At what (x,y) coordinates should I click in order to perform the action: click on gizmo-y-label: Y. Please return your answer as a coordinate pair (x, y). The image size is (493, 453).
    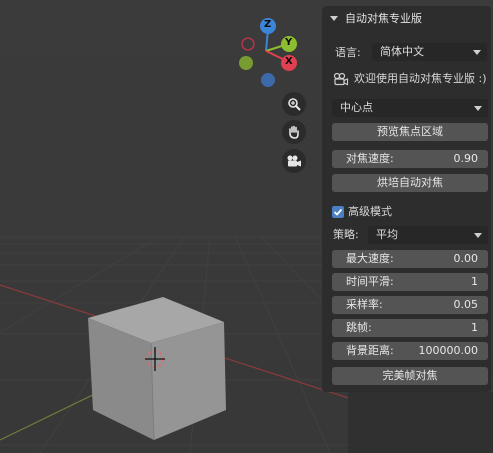
    Looking at the image, I should click on (288, 42).